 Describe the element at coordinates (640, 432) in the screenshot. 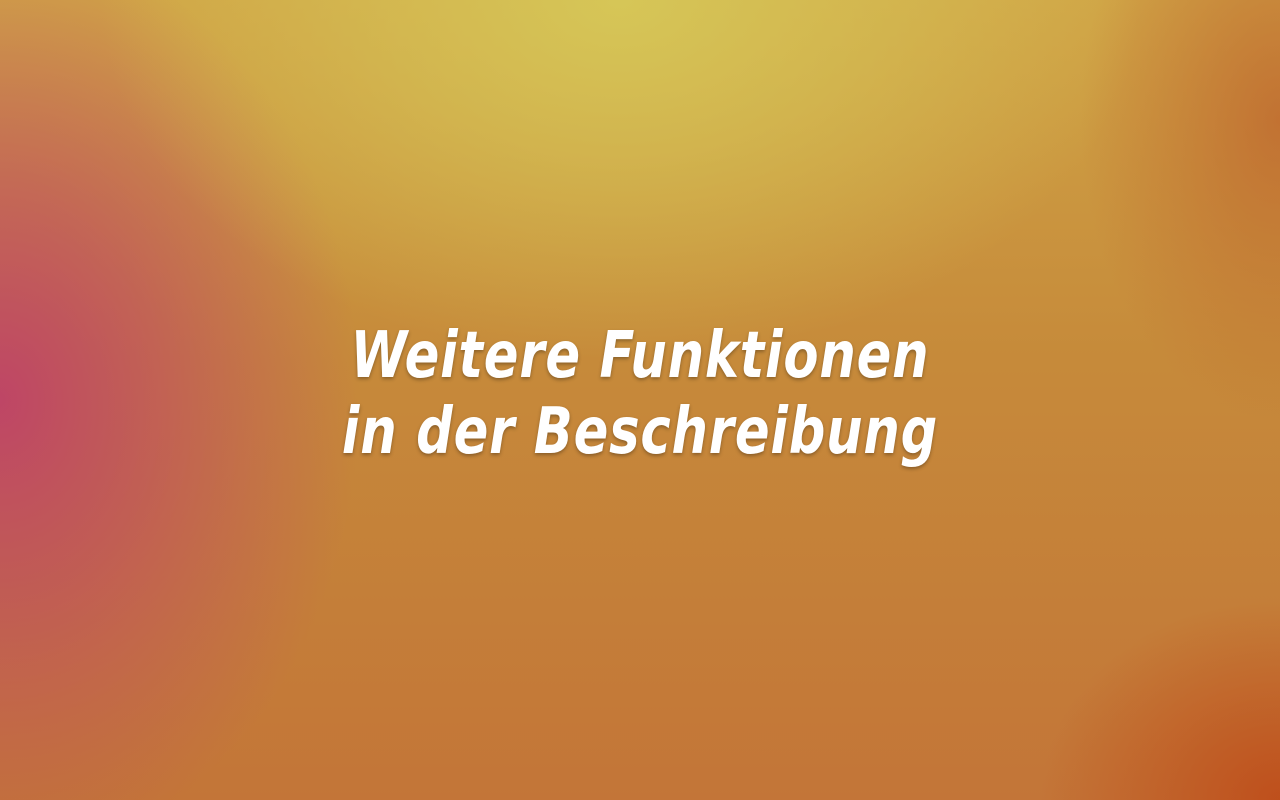

I see `headline-line-2: in der Beschreibung` at that location.